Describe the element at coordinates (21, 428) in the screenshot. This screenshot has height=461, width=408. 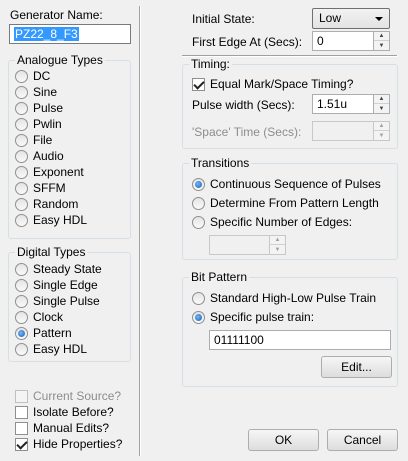
I see `manual-edits-checkbox` at that location.